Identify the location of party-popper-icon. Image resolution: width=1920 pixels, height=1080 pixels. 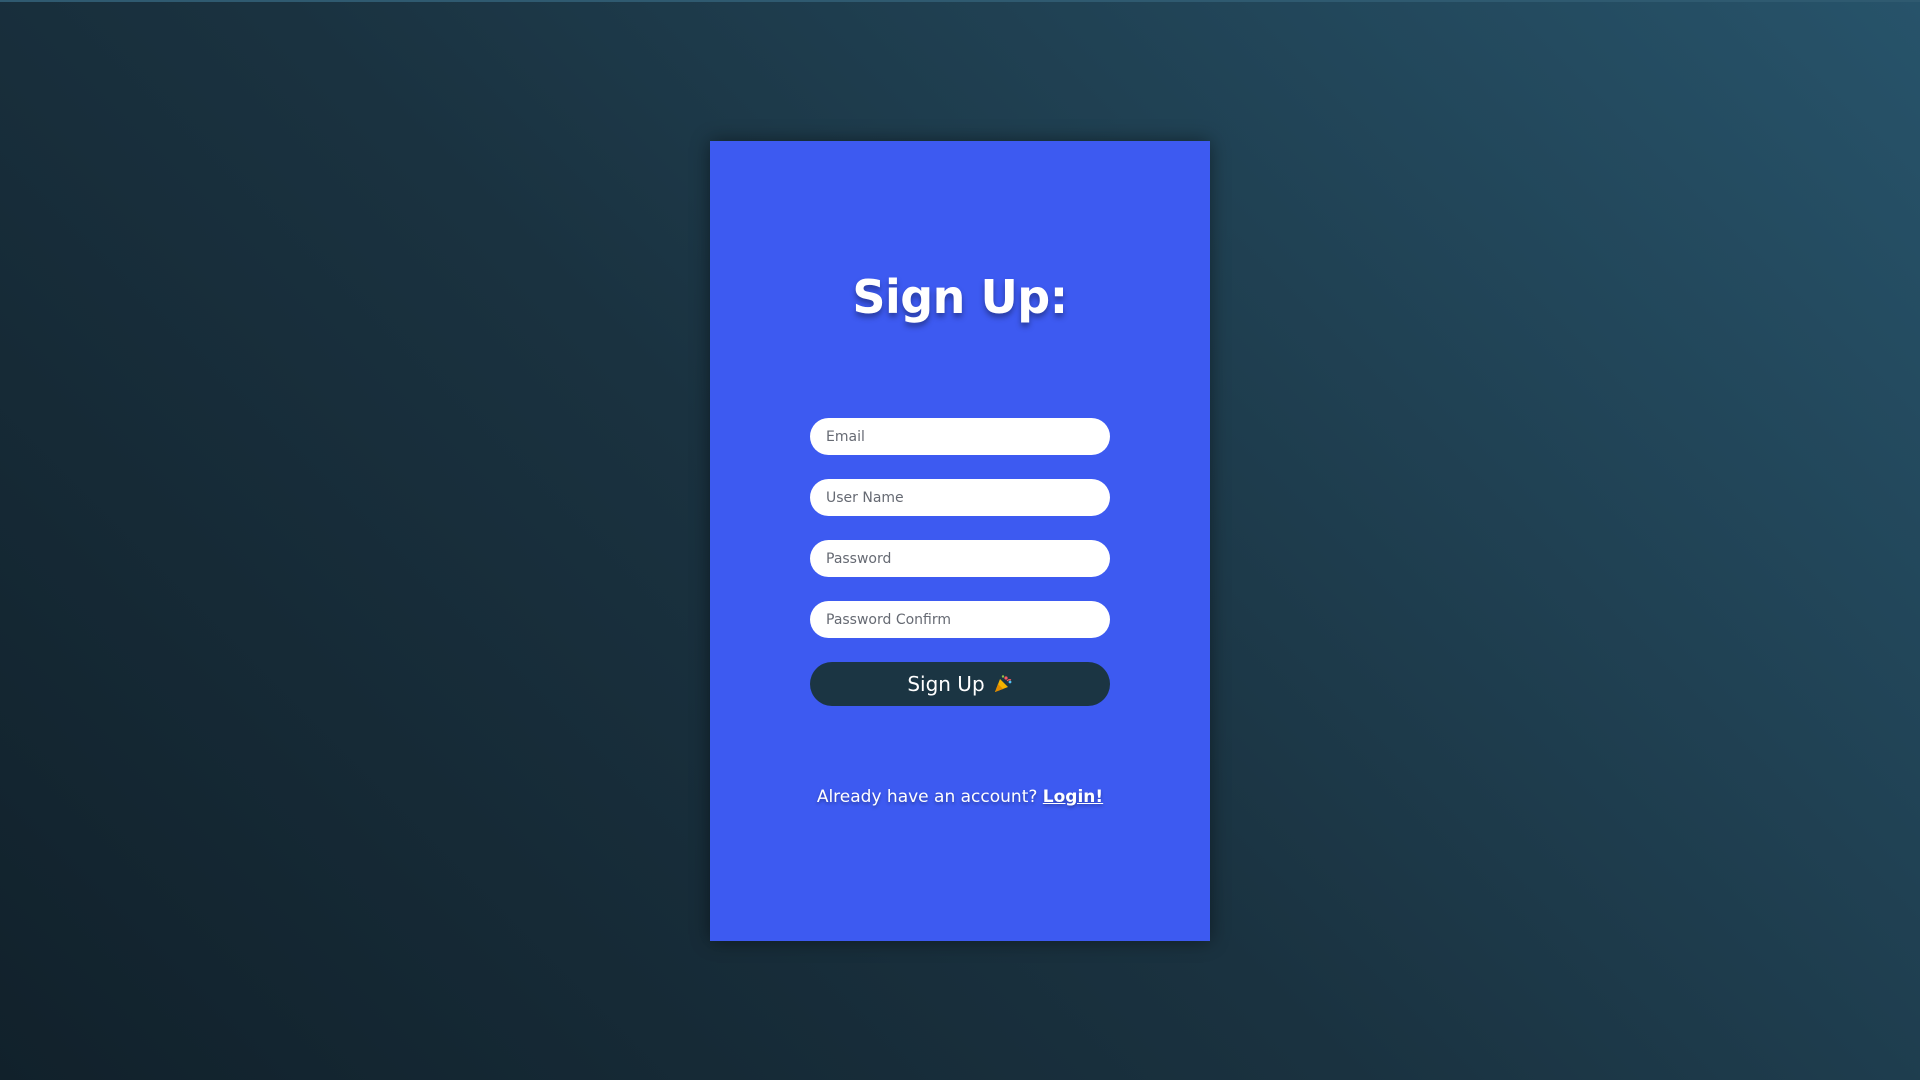
(1003, 684).